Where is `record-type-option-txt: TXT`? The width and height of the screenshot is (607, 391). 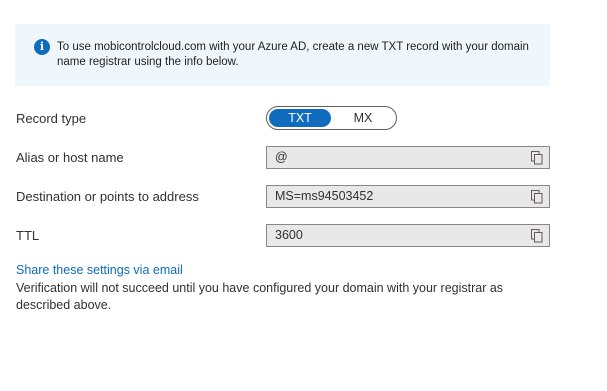
record-type-option-txt: TXT is located at coordinates (300, 118).